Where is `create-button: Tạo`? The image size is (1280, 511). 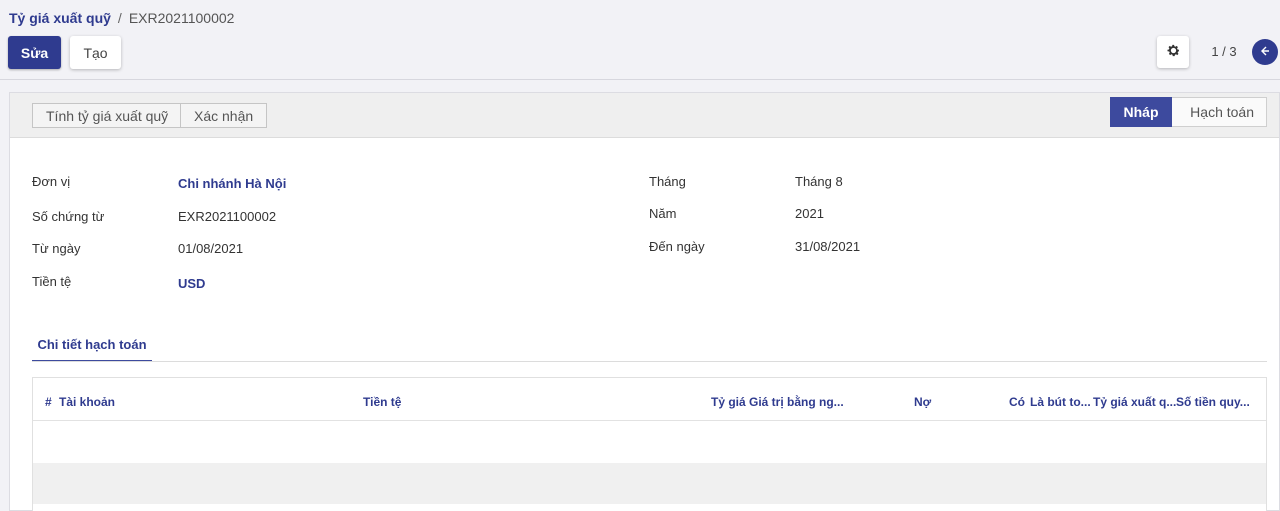
create-button: Tạo is located at coordinates (95, 52).